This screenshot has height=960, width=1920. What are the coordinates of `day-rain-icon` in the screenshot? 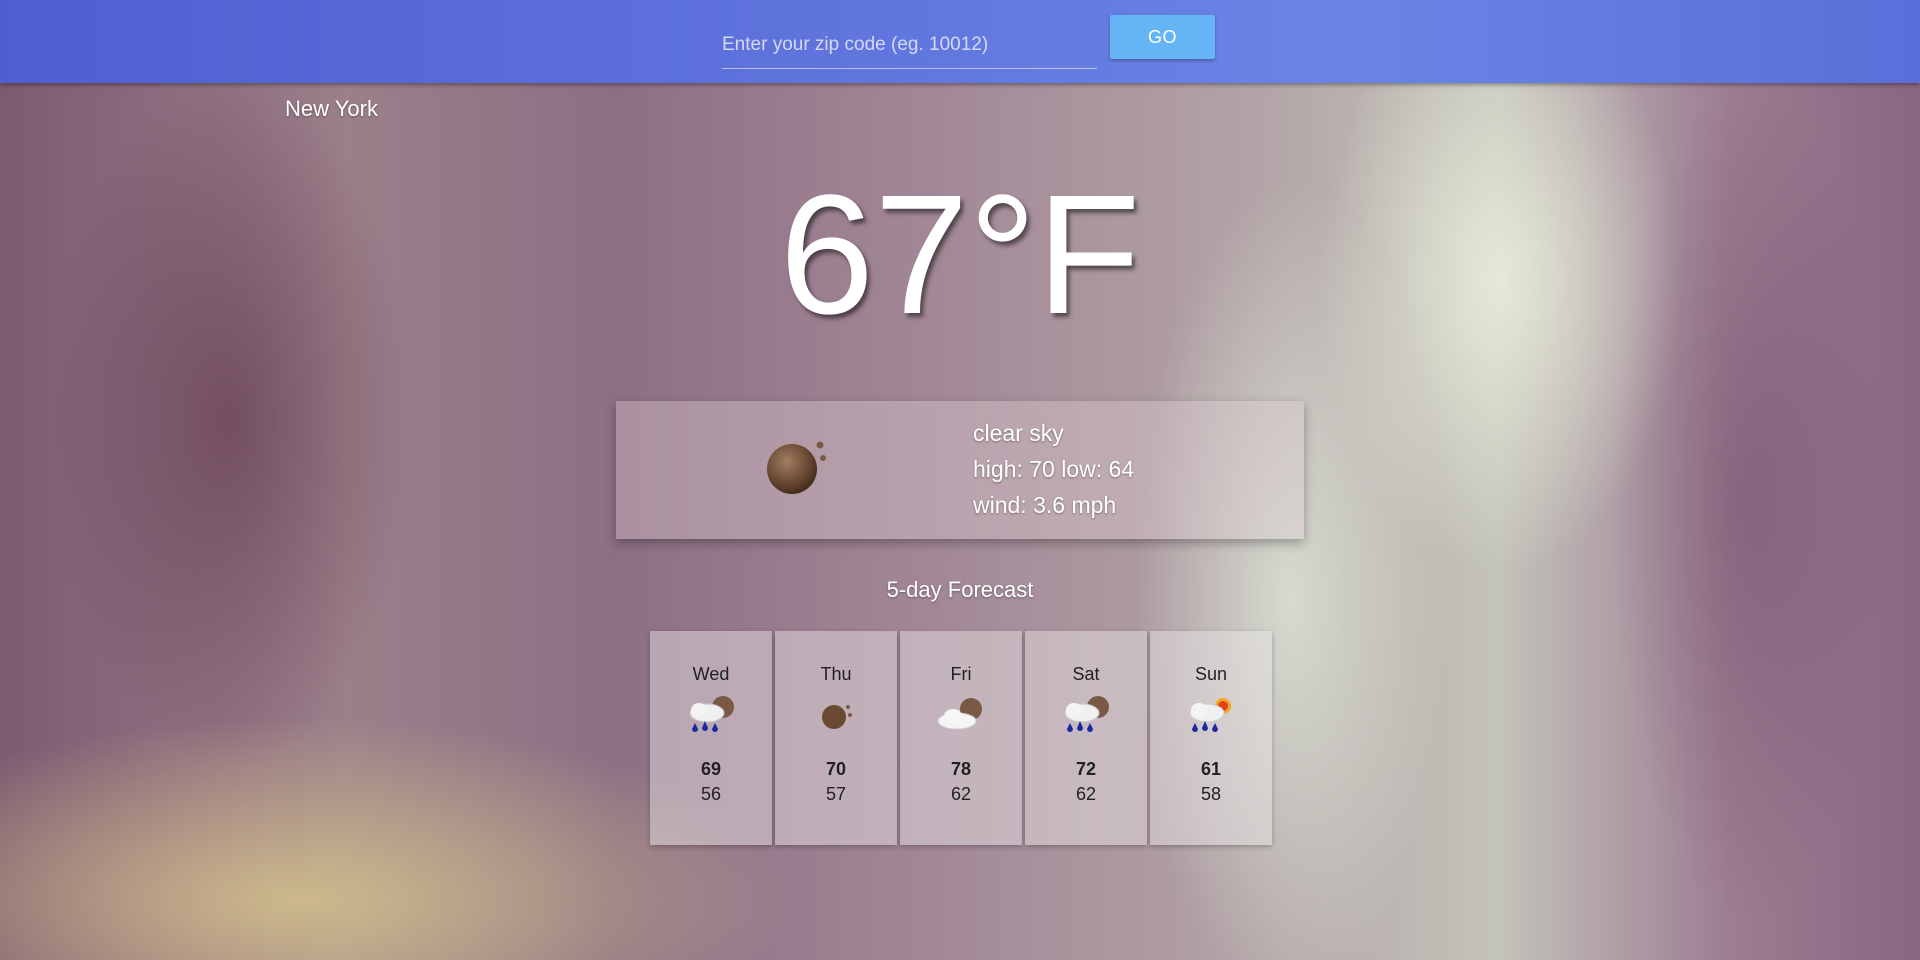 It's located at (1210, 715).